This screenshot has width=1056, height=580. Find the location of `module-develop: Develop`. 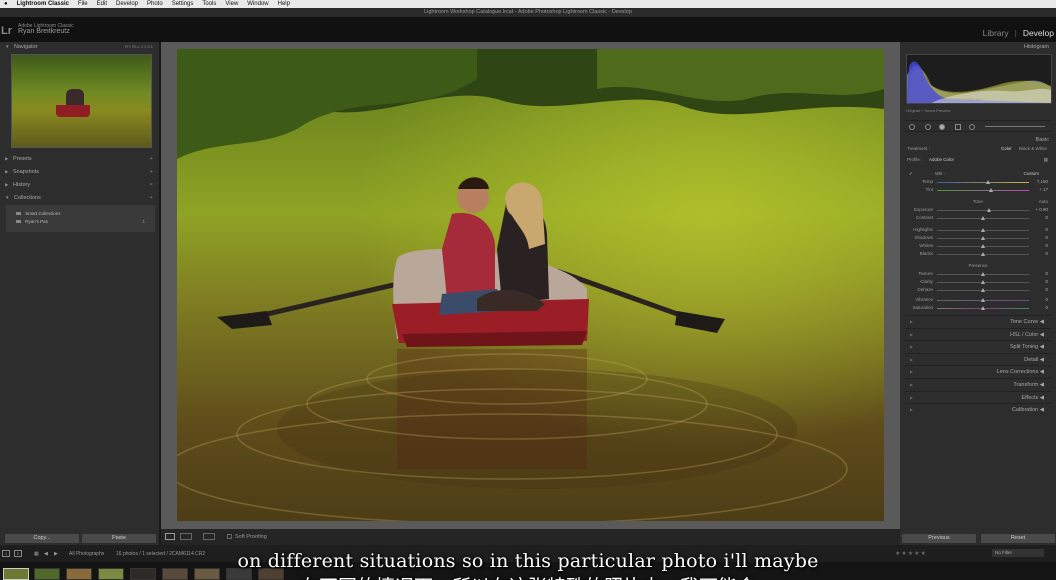

module-develop: Develop is located at coordinates (1038, 33).